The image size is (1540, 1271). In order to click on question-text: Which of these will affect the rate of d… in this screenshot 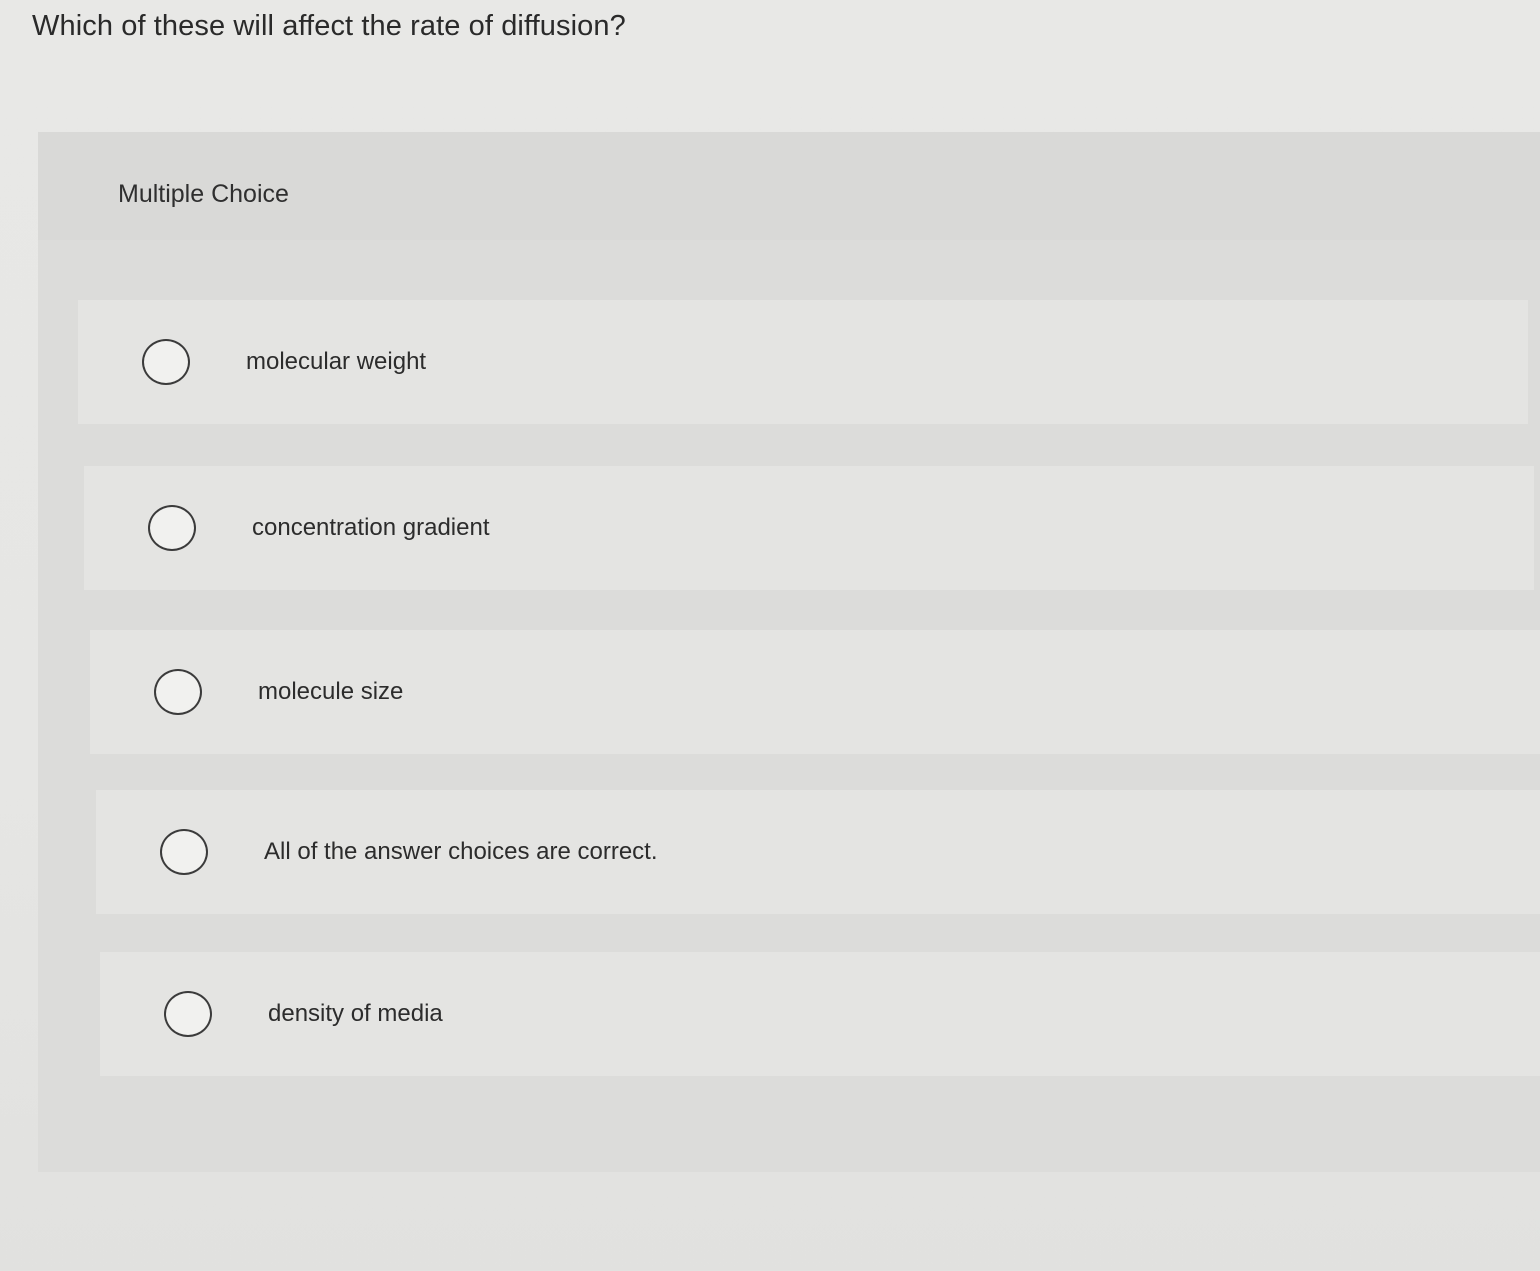, I will do `click(329, 26)`.